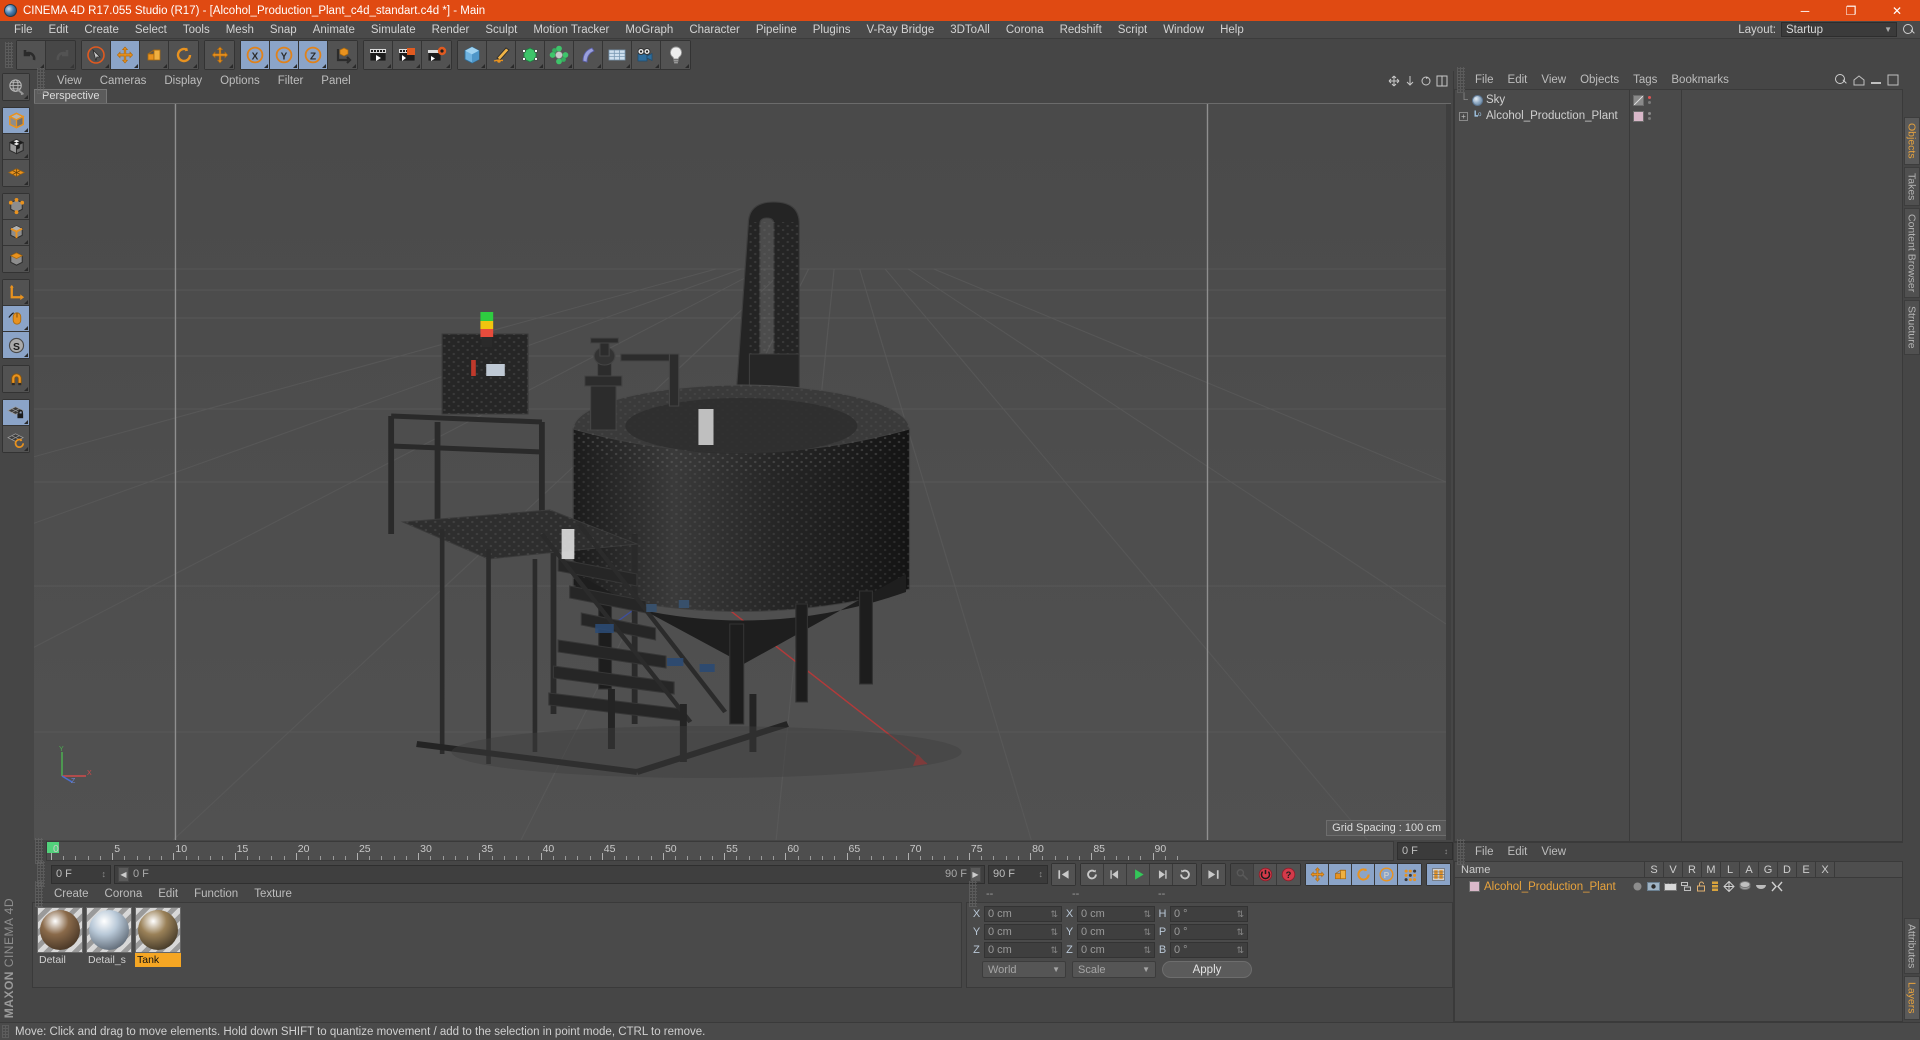 The height and width of the screenshot is (1040, 1920). What do you see at coordinates (1911, 253) in the screenshot?
I see `vertical-tab-content-browser: Content Browser` at bounding box center [1911, 253].